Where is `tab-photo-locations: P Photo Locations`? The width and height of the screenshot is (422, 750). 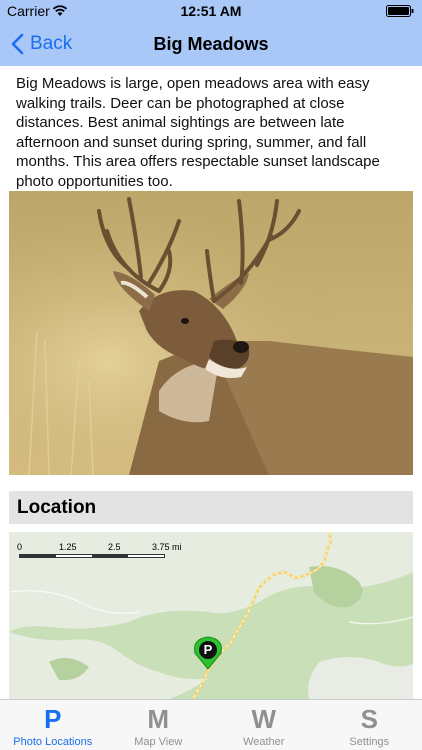 tab-photo-locations: P Photo Locations is located at coordinates (53, 725).